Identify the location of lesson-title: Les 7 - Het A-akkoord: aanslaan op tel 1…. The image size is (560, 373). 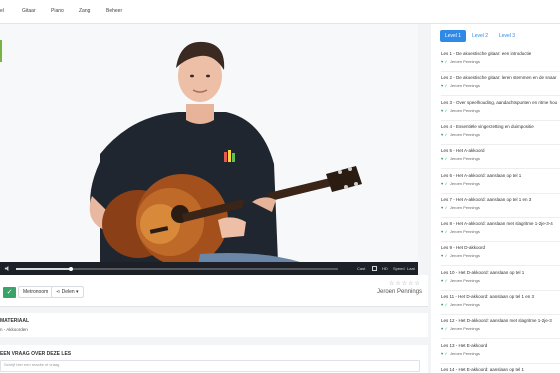
(486, 199).